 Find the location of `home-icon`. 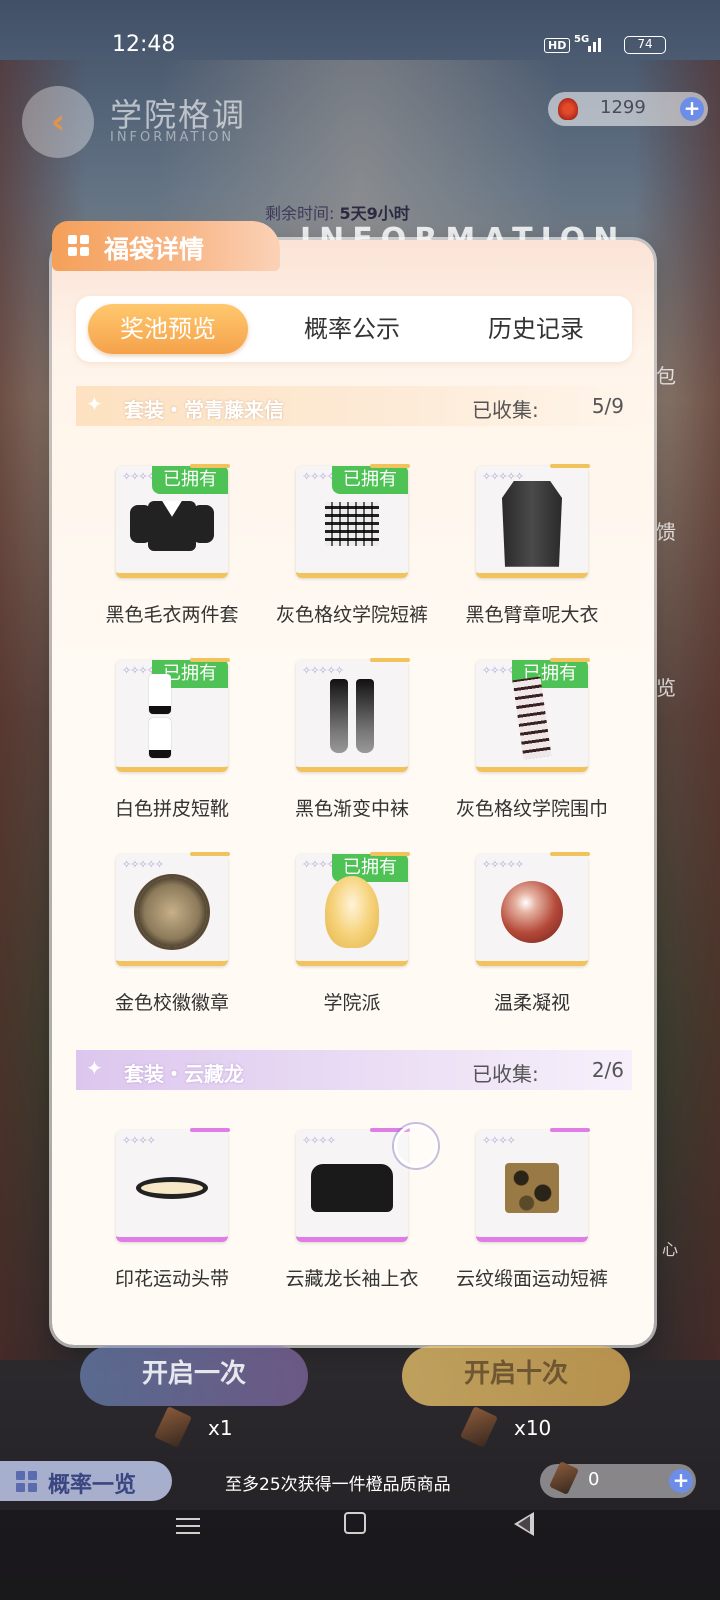

home-icon is located at coordinates (355, 1523).